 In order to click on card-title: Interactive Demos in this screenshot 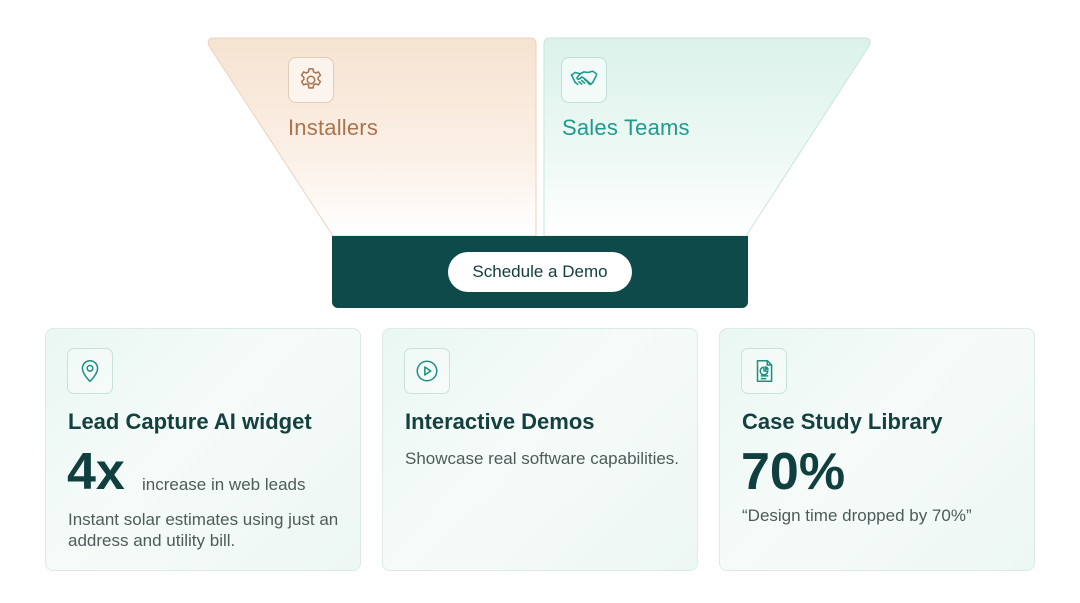, I will do `click(500, 421)`.